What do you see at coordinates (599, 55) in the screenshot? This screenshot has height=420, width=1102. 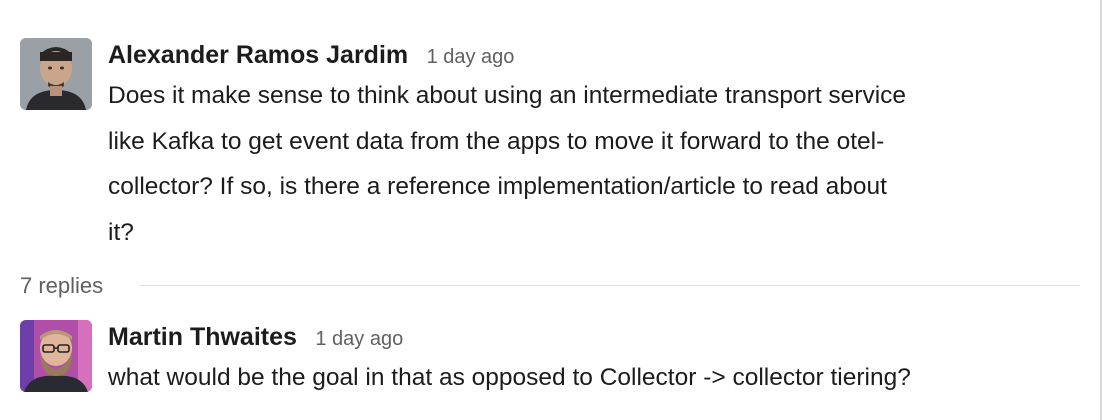 I see `message-header: Alexander Ramos Jardim 1 day ago` at bounding box center [599, 55].